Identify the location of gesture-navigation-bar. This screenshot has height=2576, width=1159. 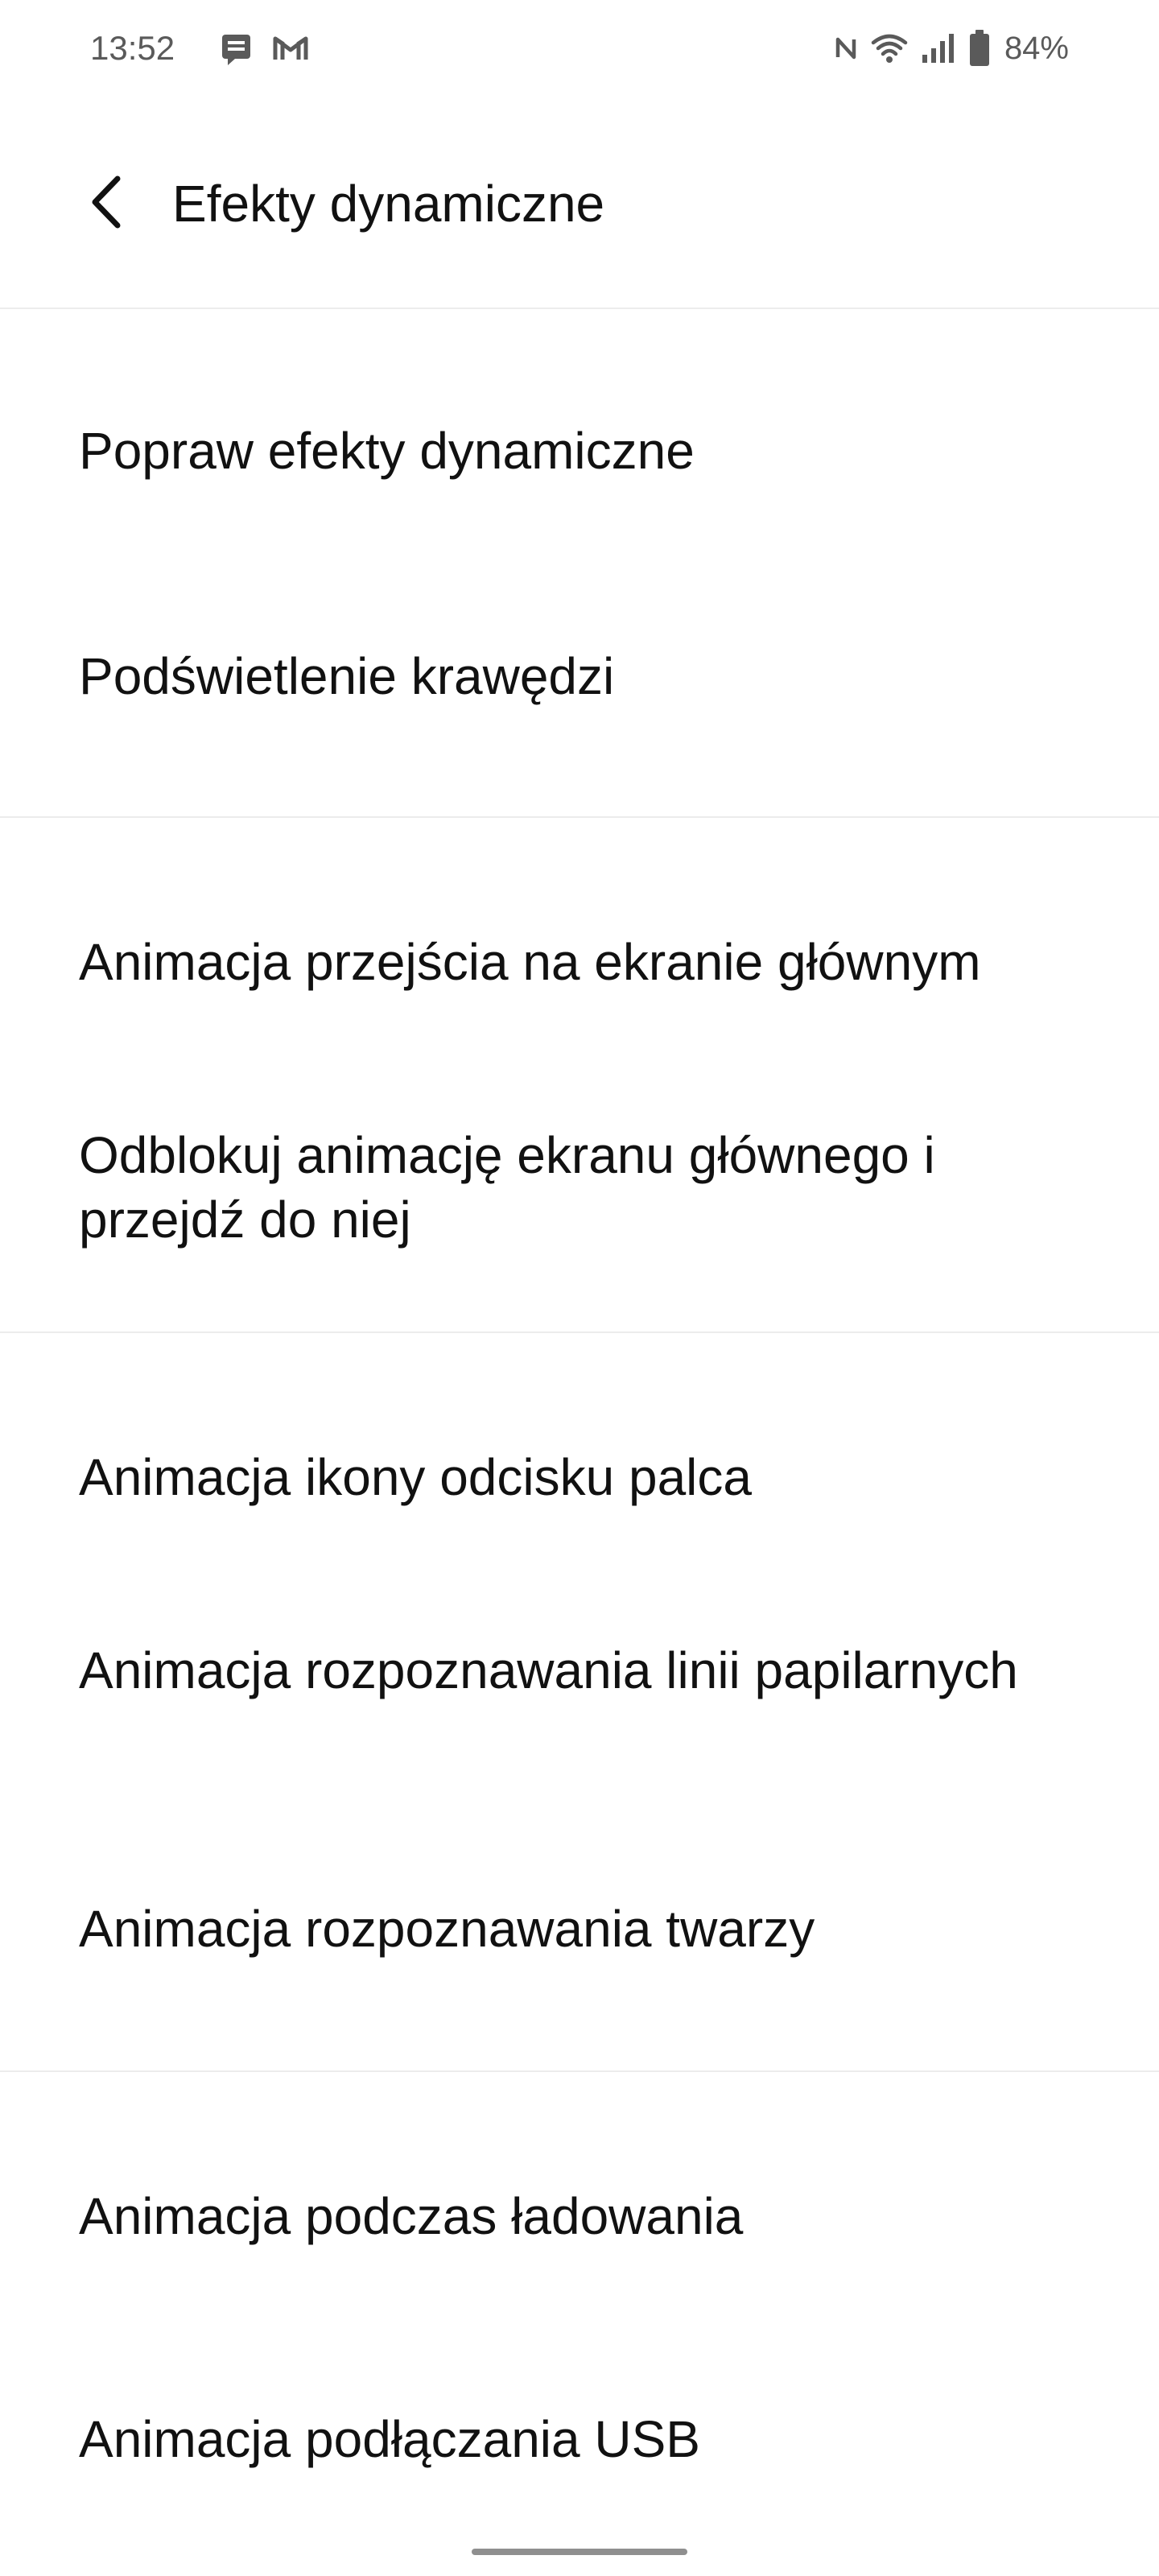
(579, 2552).